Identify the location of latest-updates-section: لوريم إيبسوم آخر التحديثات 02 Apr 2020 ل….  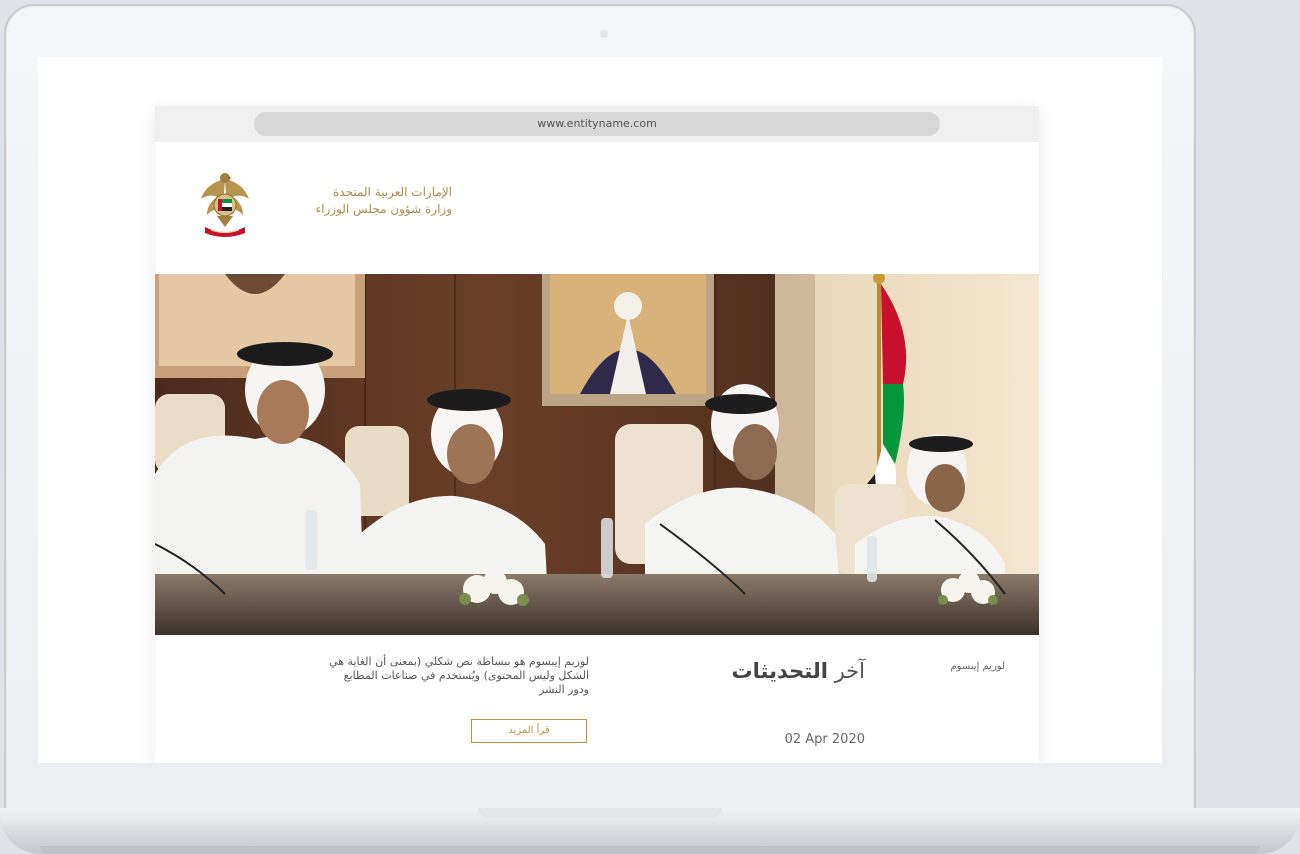
(597, 699).